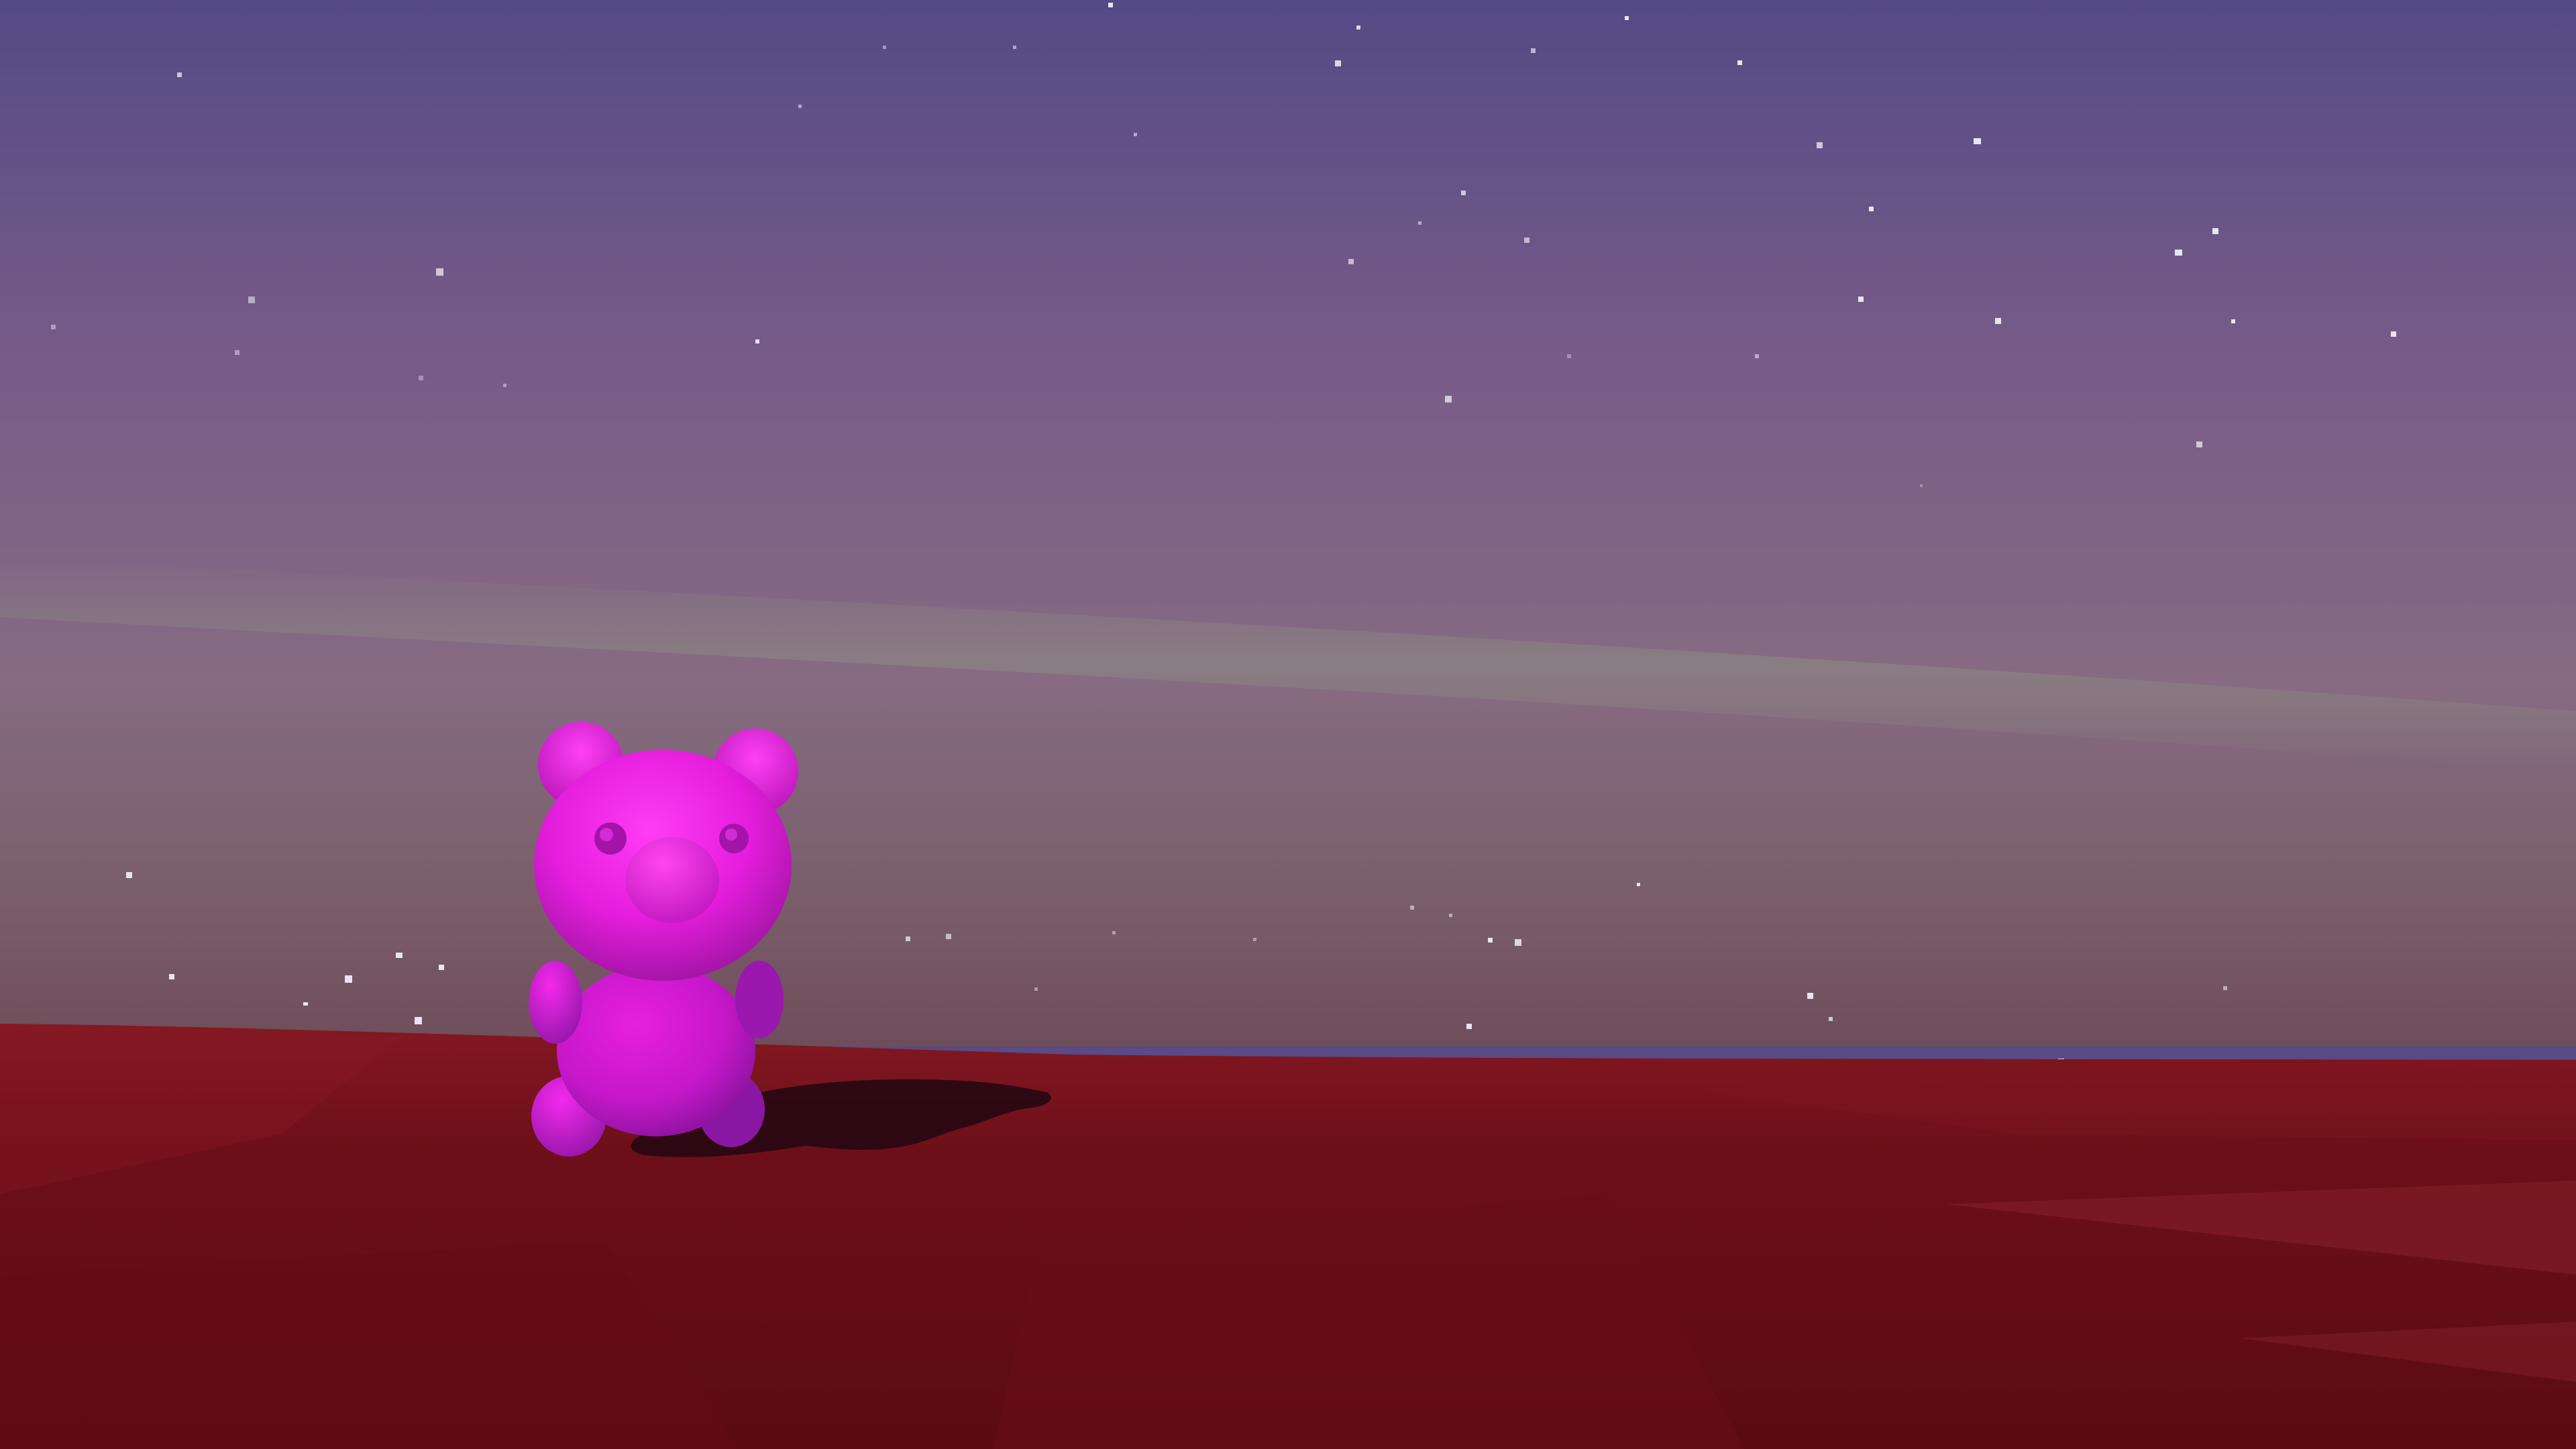 The width and height of the screenshot is (2576, 1449). I want to click on bear-right-eye-highlight, so click(731, 834).